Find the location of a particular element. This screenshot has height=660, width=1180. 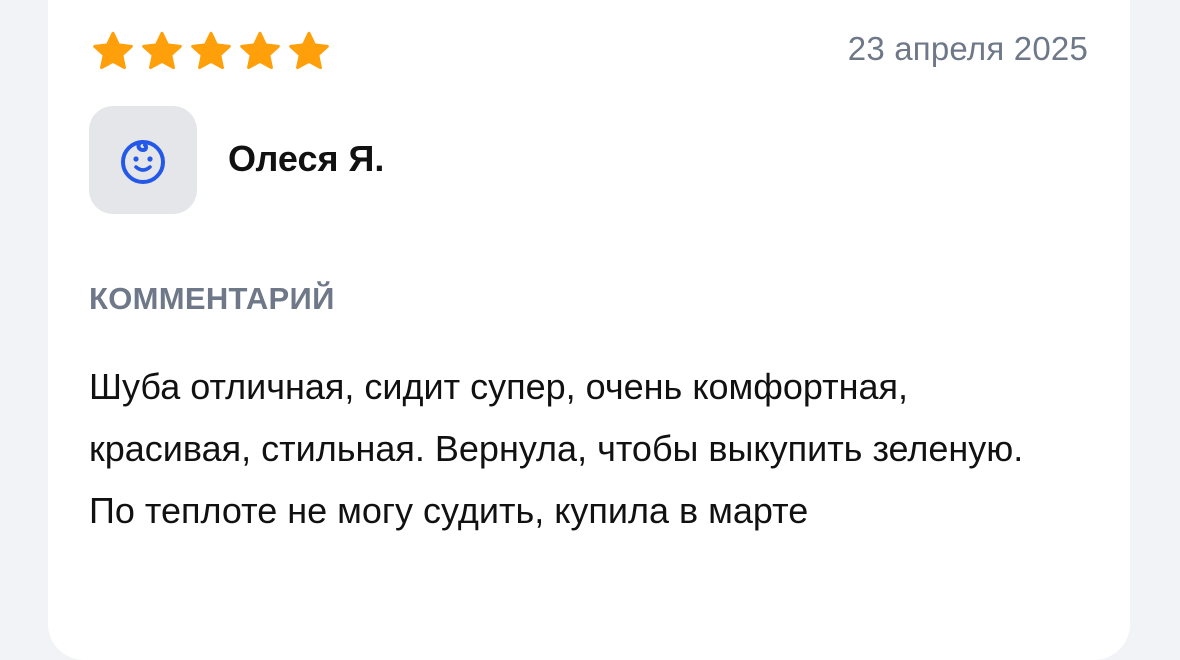

avatar is located at coordinates (143, 160).